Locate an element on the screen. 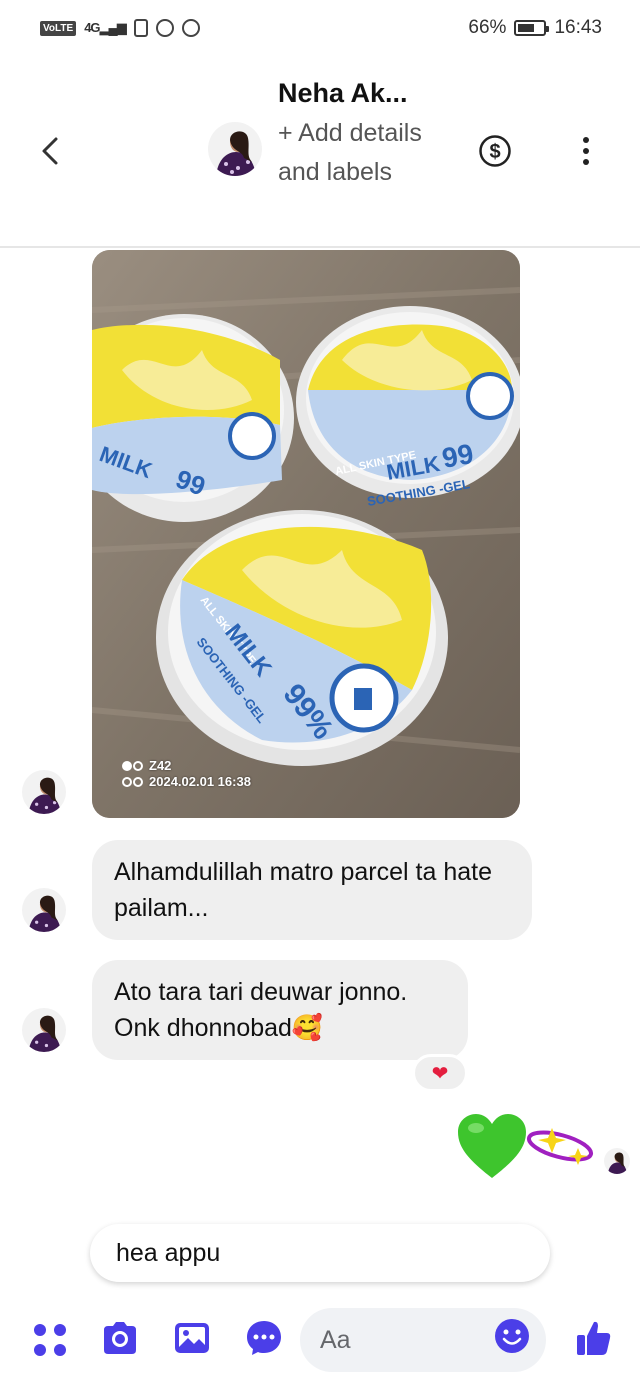  battery-icon is located at coordinates (532, 28).